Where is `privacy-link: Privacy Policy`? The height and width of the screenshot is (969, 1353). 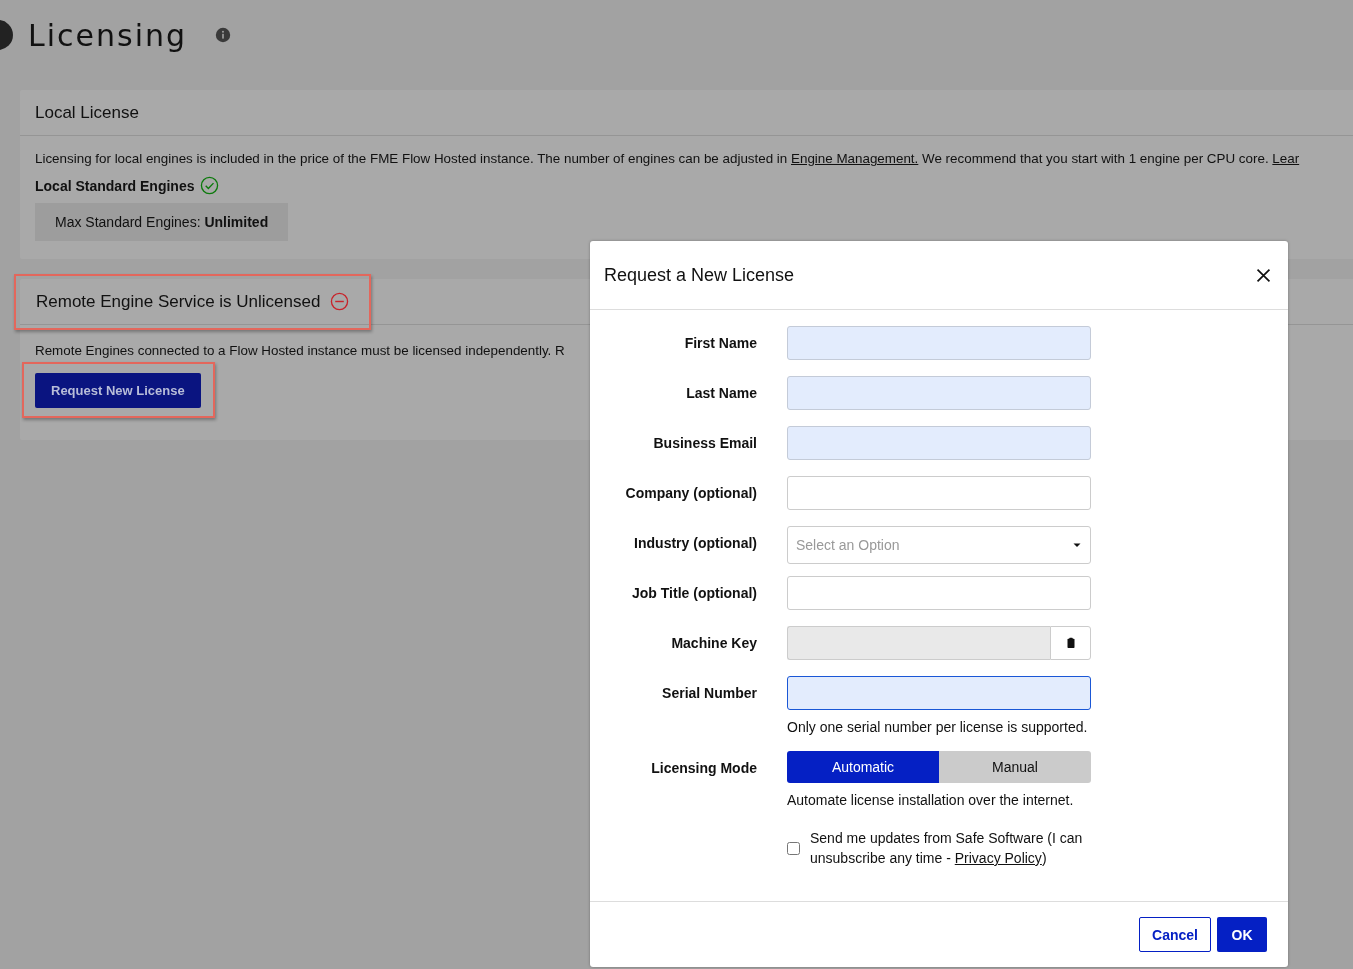
privacy-link: Privacy Policy is located at coordinates (998, 858).